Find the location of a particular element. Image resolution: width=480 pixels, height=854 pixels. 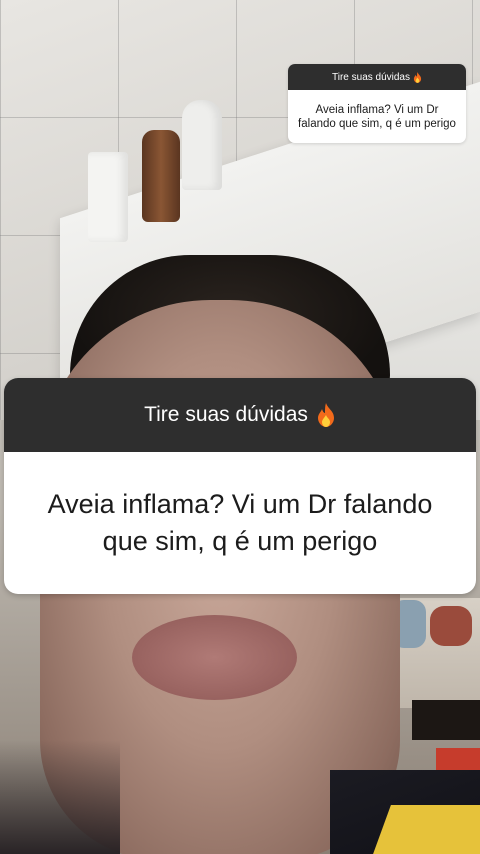

person-lips is located at coordinates (214, 657).